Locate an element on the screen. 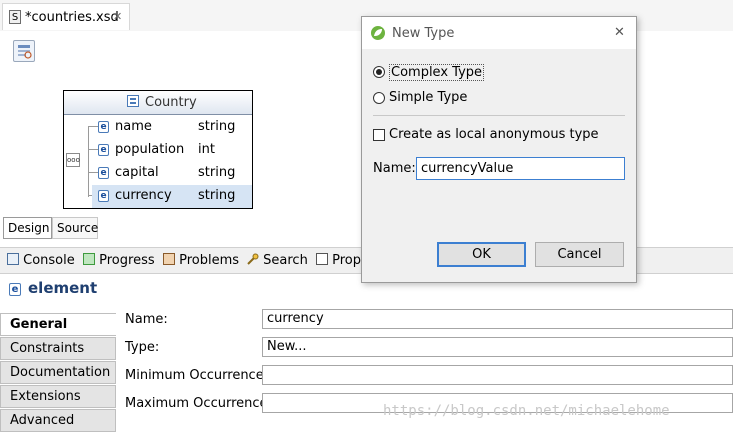 This screenshot has height=433, width=733. complex-type-icon is located at coordinates (133, 101).